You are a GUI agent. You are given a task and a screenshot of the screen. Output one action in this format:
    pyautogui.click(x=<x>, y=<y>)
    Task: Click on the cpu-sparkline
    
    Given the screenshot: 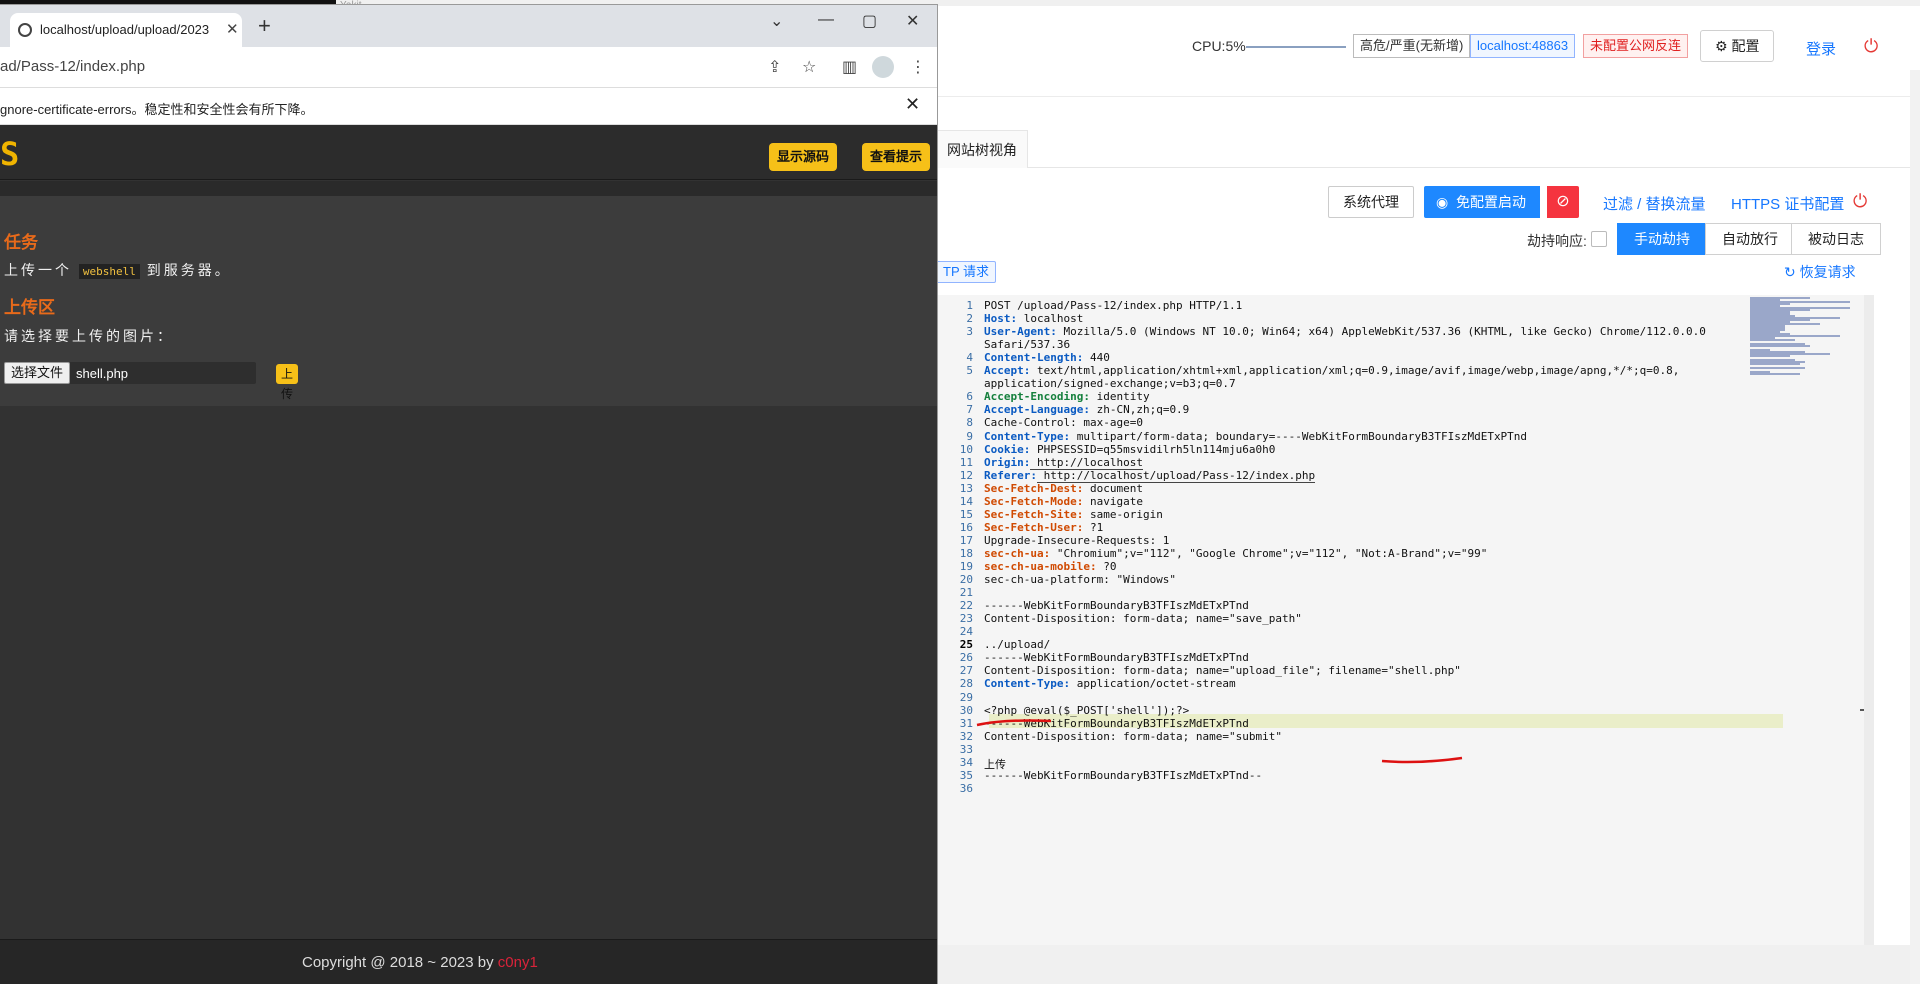 What is the action you would take?
    pyautogui.click(x=1296, y=47)
    